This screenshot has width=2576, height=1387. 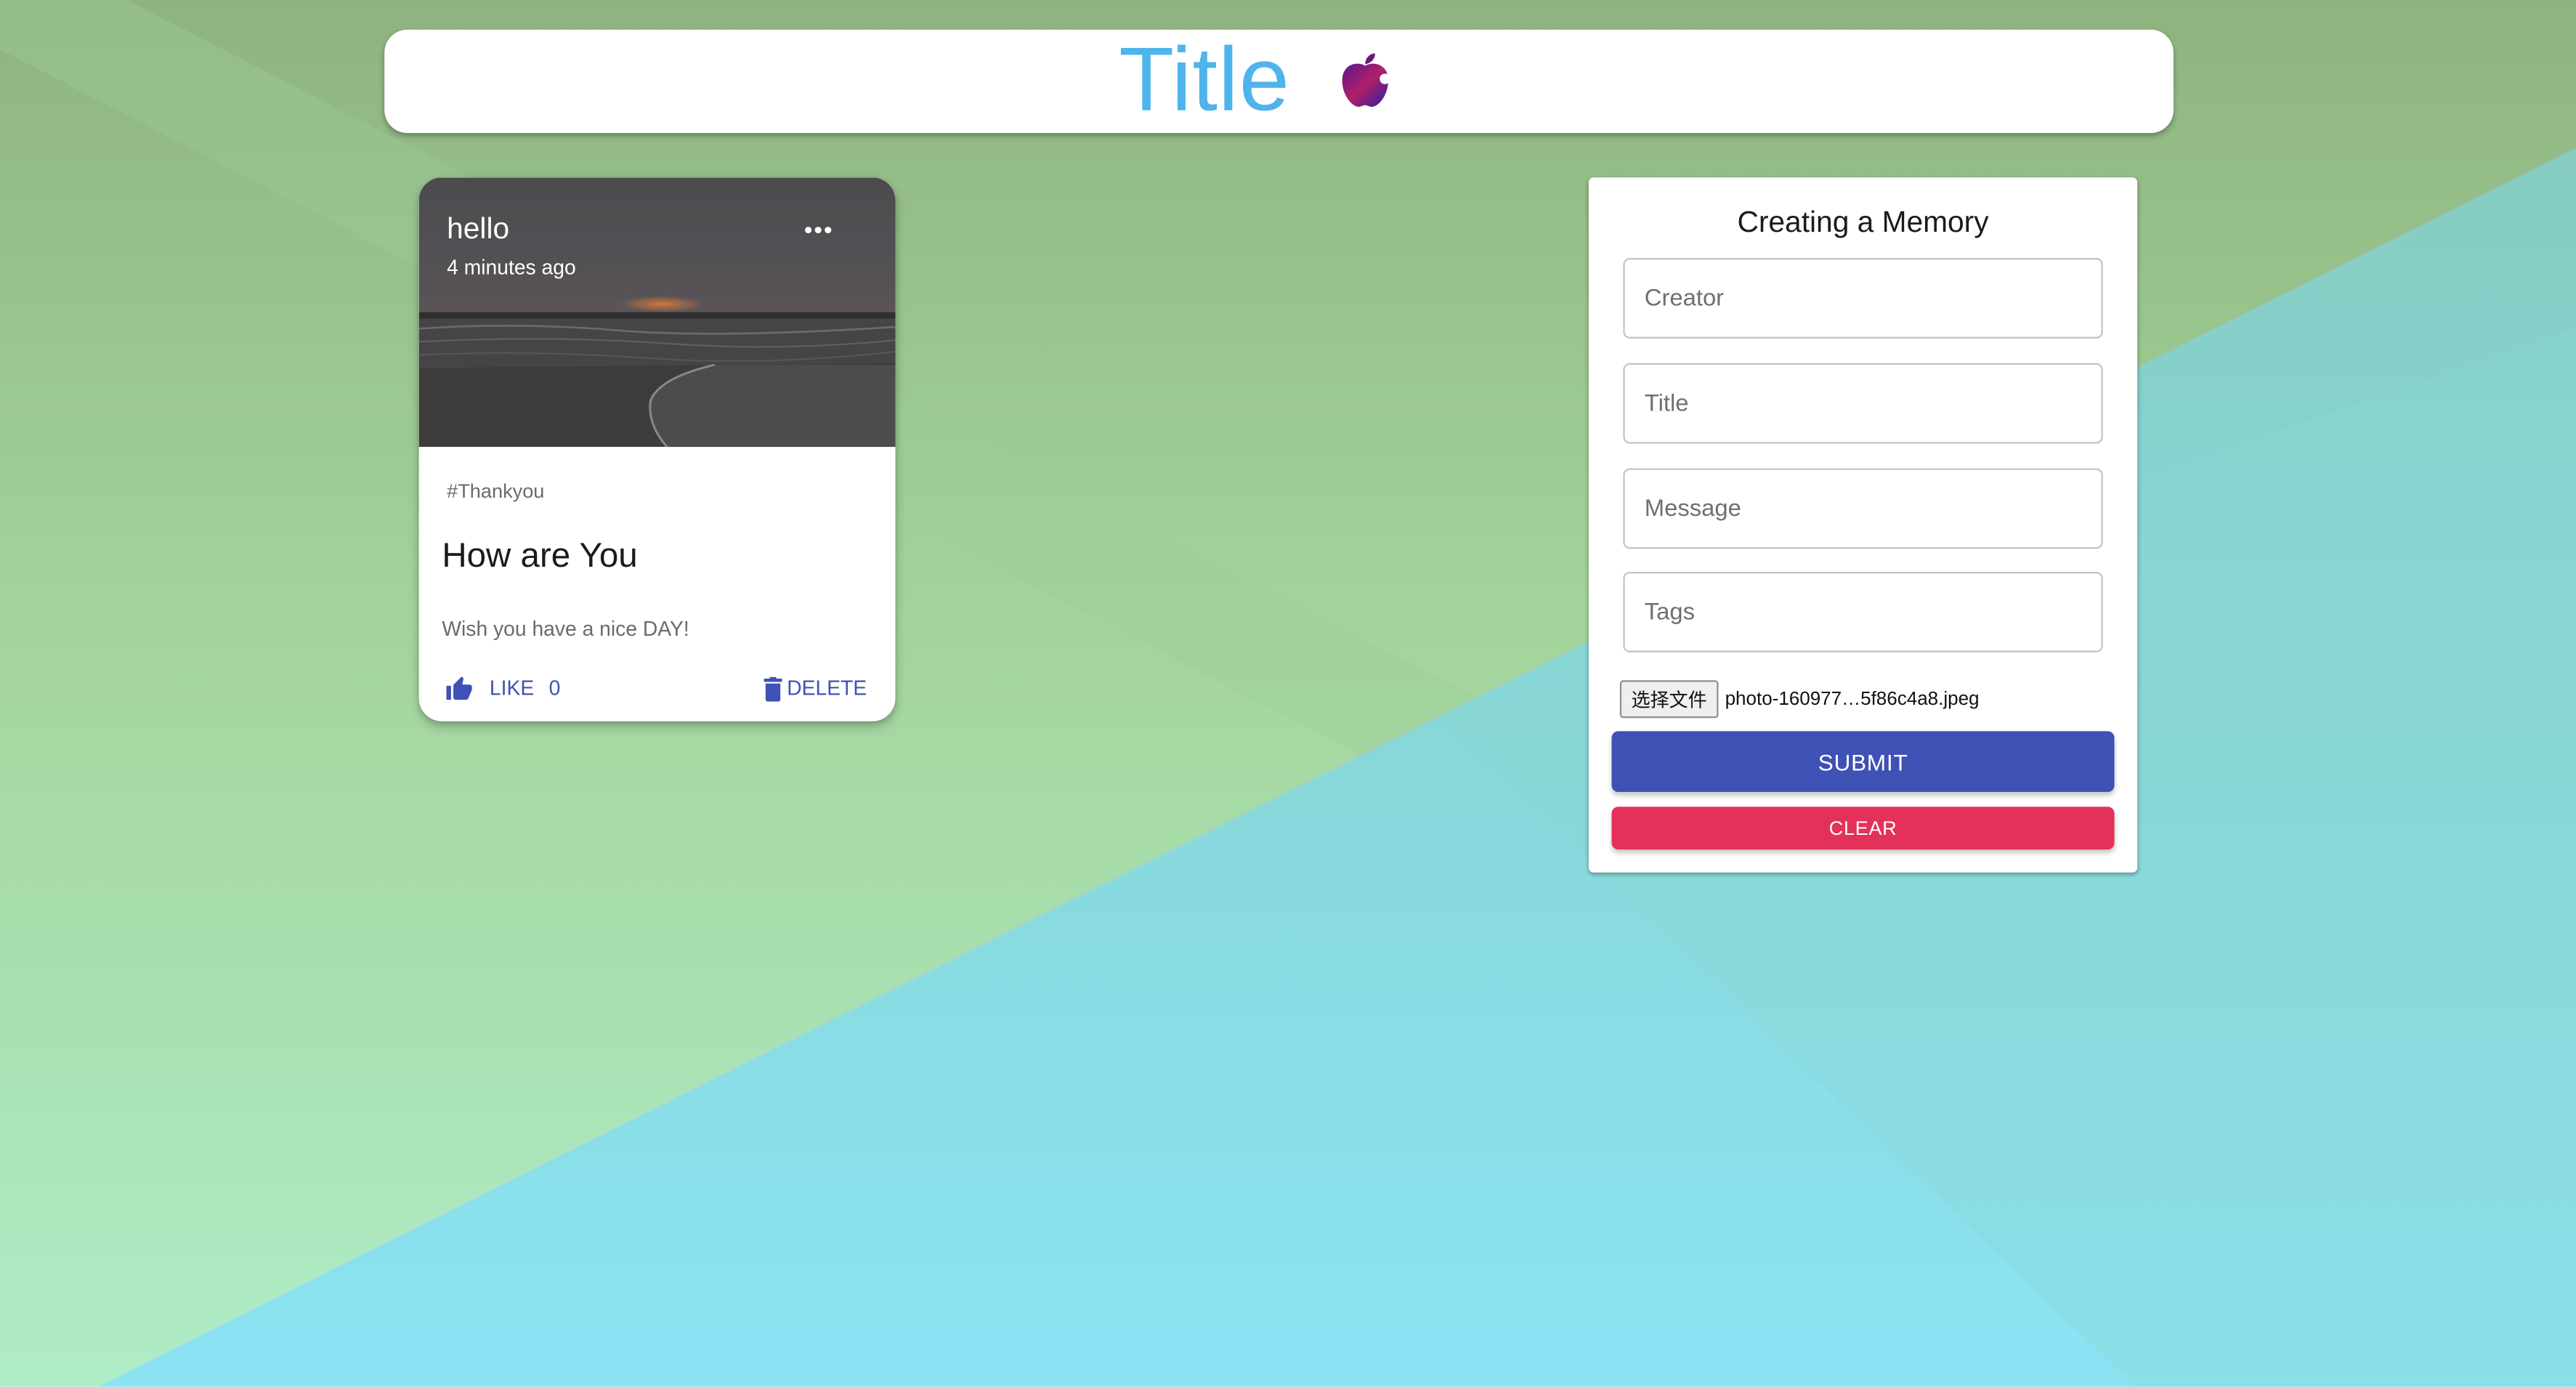 What do you see at coordinates (819, 228) in the screenshot?
I see `more-horiz-icon` at bounding box center [819, 228].